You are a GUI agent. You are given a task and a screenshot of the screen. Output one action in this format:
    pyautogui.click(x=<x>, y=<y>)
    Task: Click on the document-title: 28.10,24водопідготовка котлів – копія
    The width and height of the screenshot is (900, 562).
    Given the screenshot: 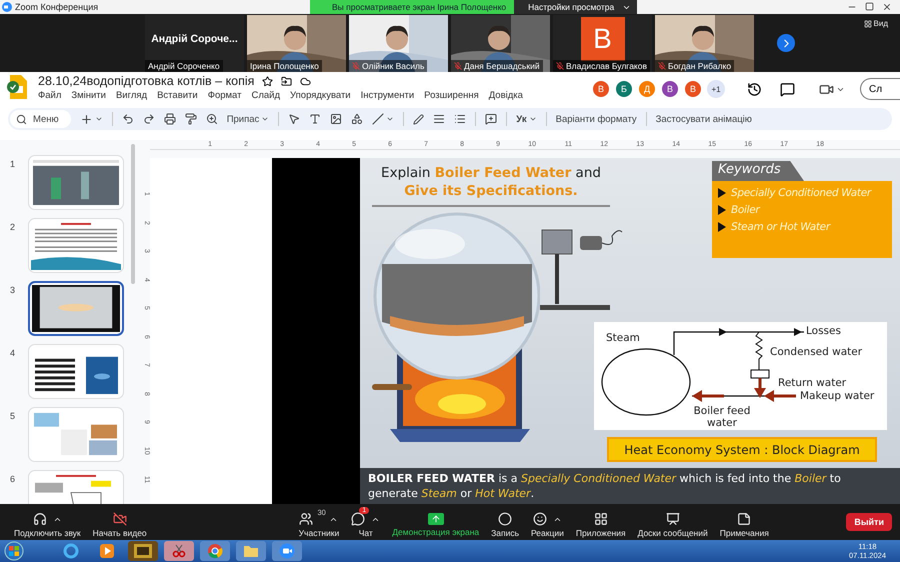 What is the action you would take?
    pyautogui.click(x=146, y=81)
    